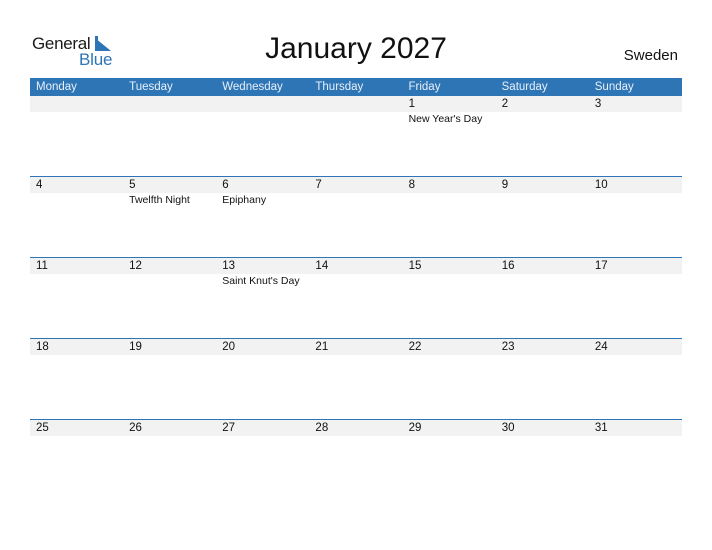  I want to click on day-cell: 20, so click(262, 379).